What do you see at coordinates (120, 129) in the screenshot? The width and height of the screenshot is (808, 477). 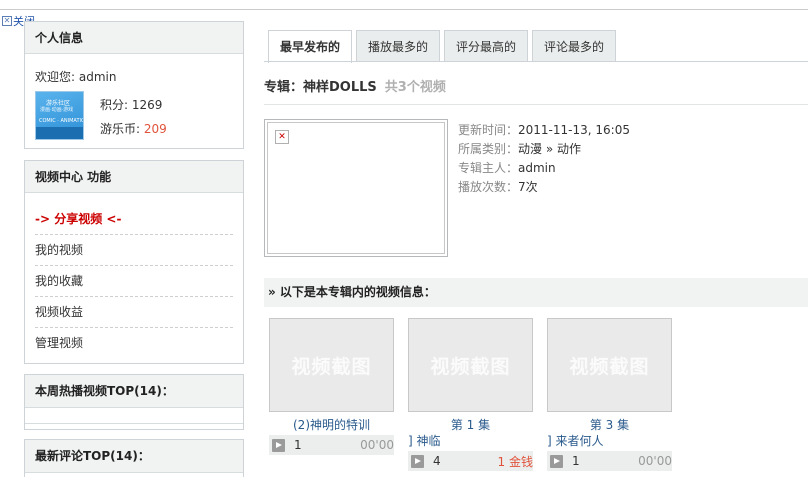 I see `coins-label: 游乐币:` at bounding box center [120, 129].